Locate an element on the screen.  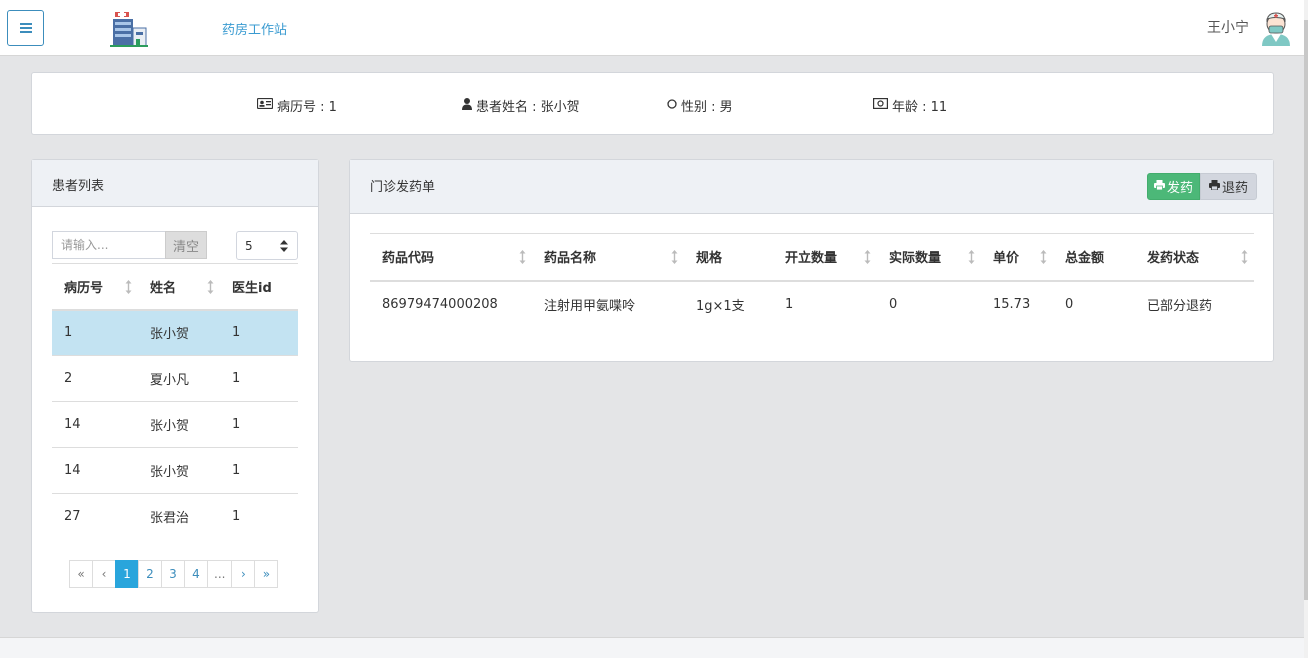
cell-drug-name: 注射用甲氨喋呤 is located at coordinates (590, 306).